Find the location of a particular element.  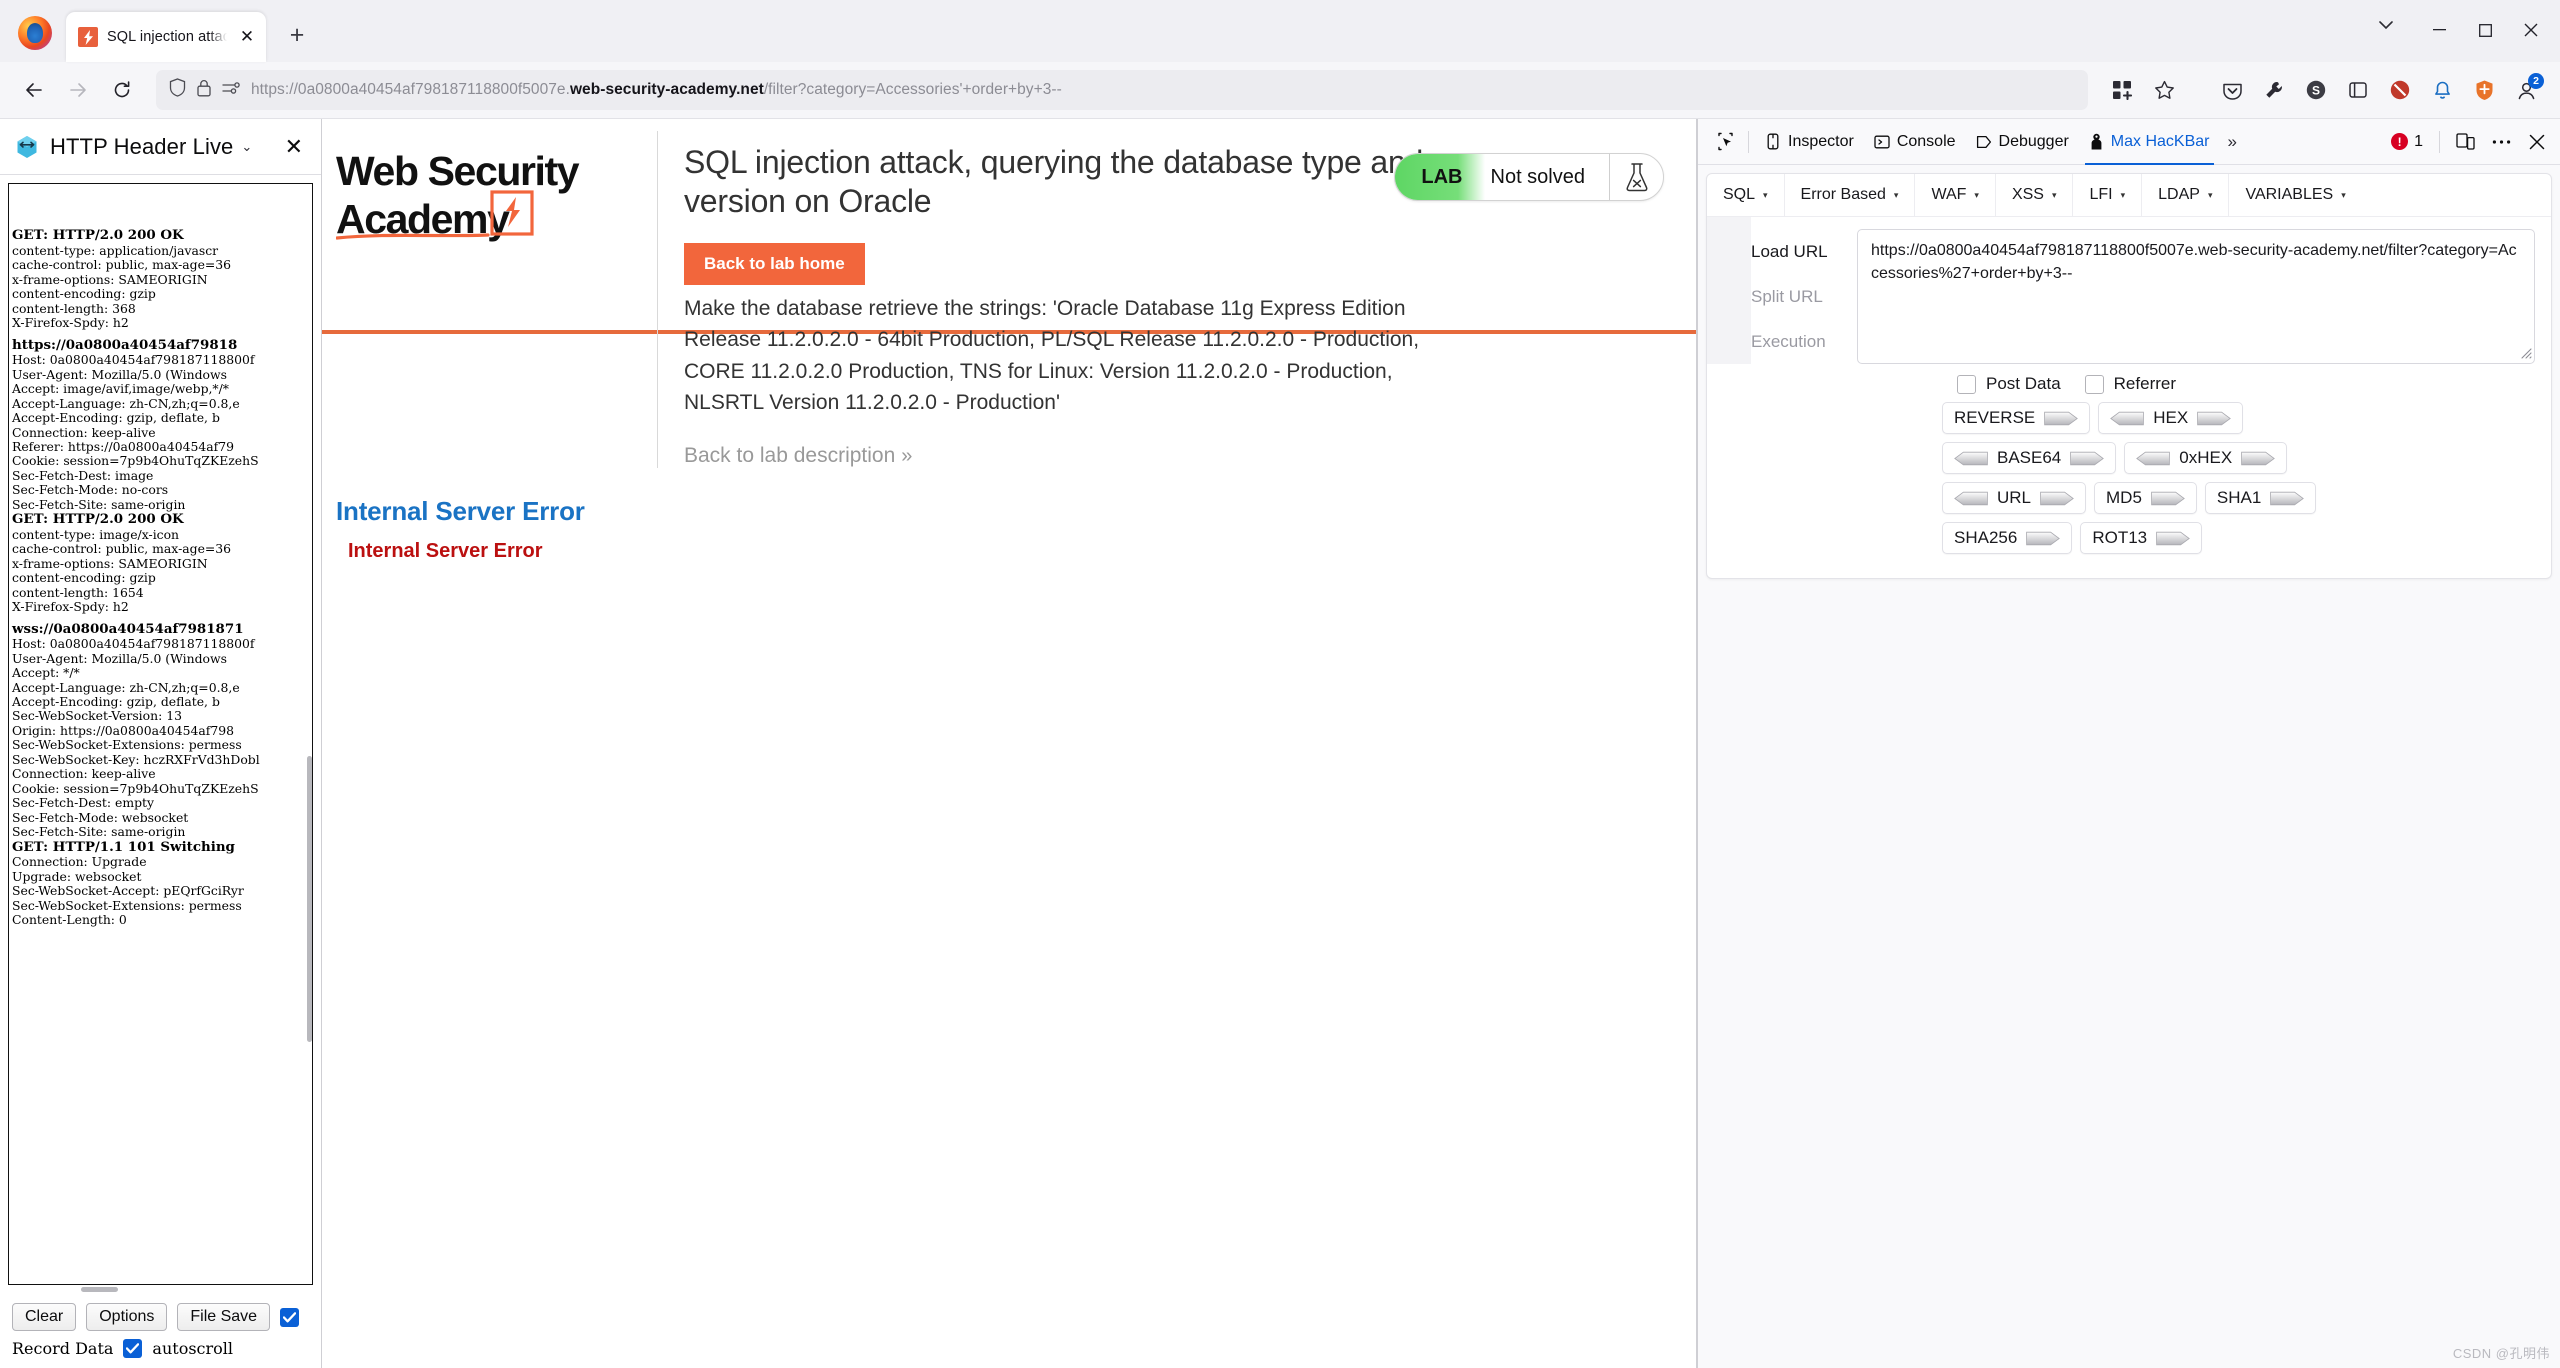

log-header-line: cache-control: public, max-age=36 is located at coordinates (122, 549).